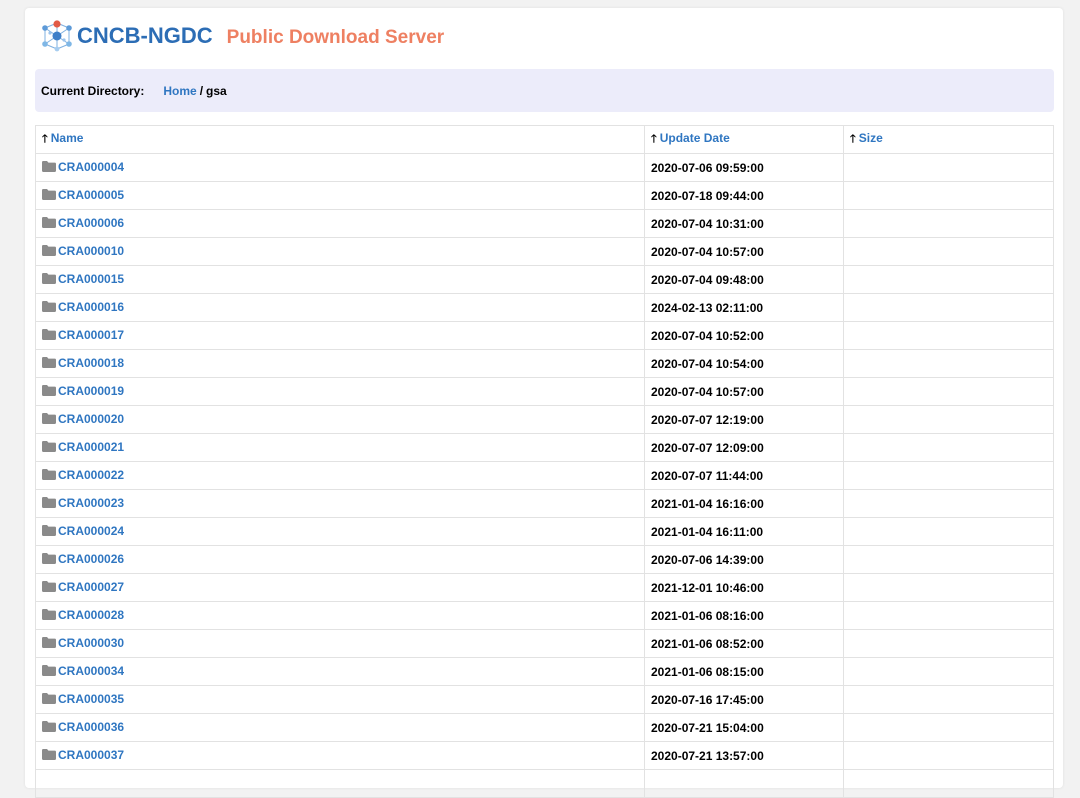  What do you see at coordinates (544, 783) in the screenshot?
I see `table-row` at bounding box center [544, 783].